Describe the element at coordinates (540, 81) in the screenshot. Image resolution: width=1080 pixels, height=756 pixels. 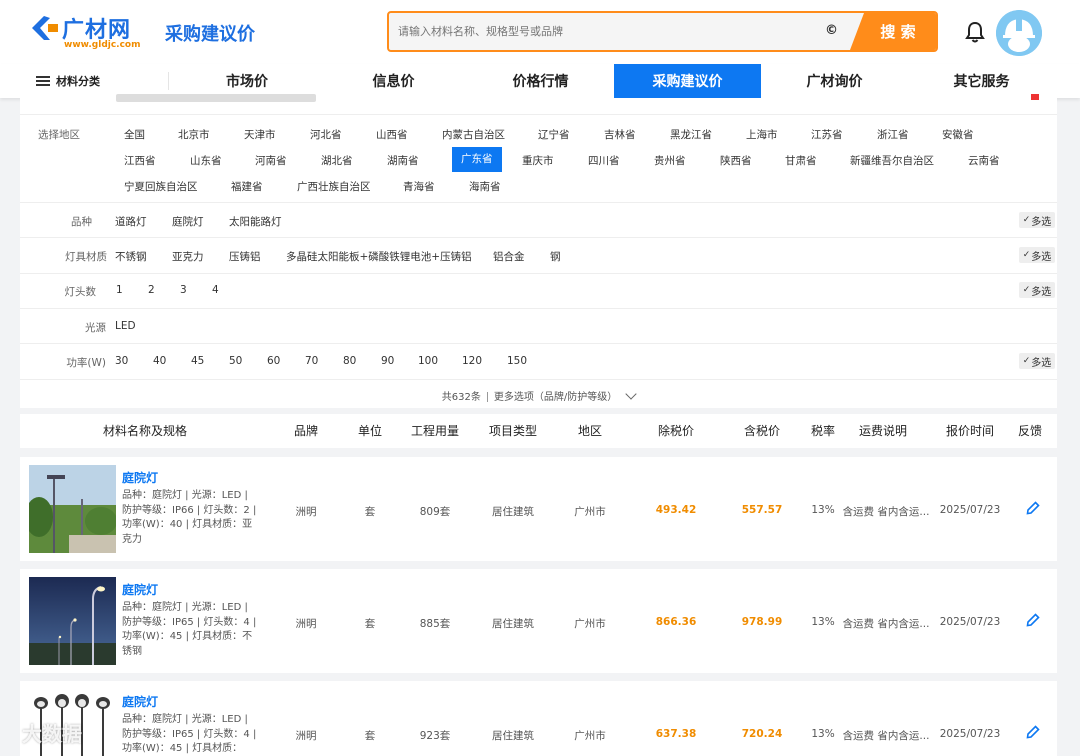
I see `nav-price-trend: 价格行情` at that location.